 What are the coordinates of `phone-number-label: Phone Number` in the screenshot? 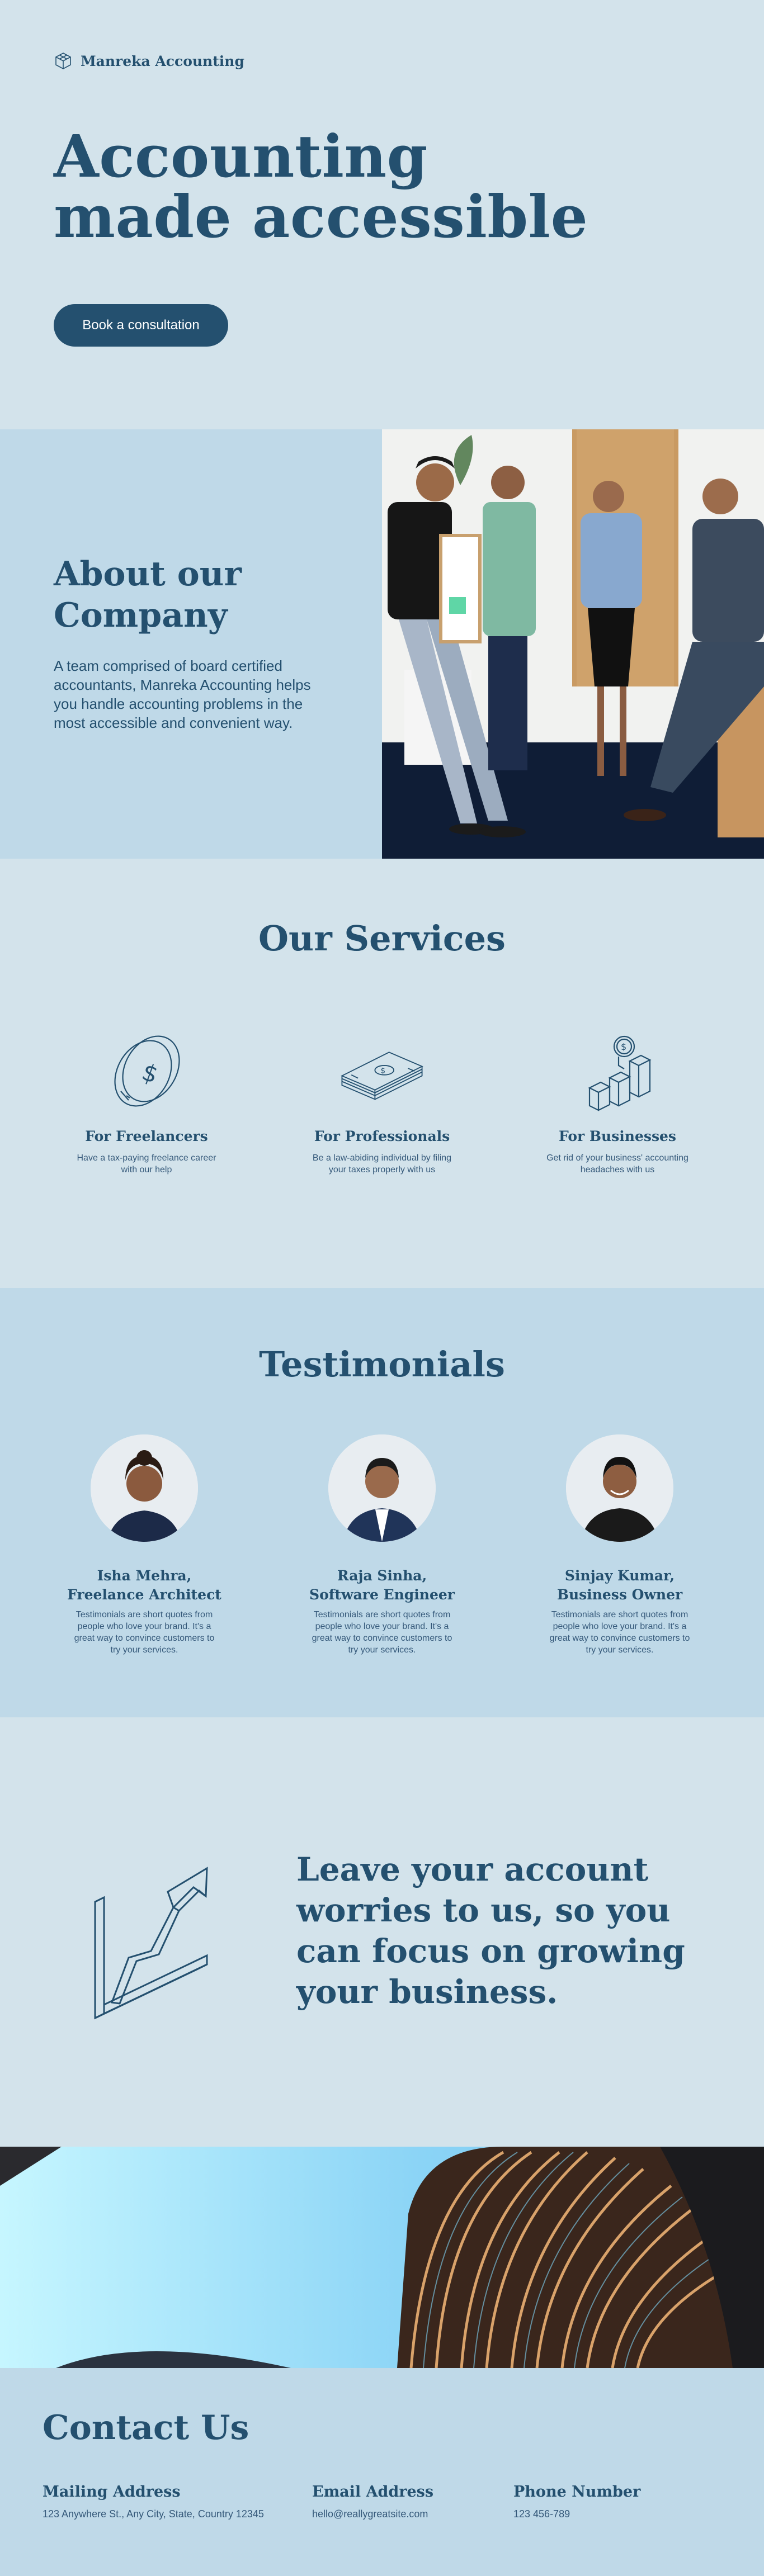 It's located at (577, 2492).